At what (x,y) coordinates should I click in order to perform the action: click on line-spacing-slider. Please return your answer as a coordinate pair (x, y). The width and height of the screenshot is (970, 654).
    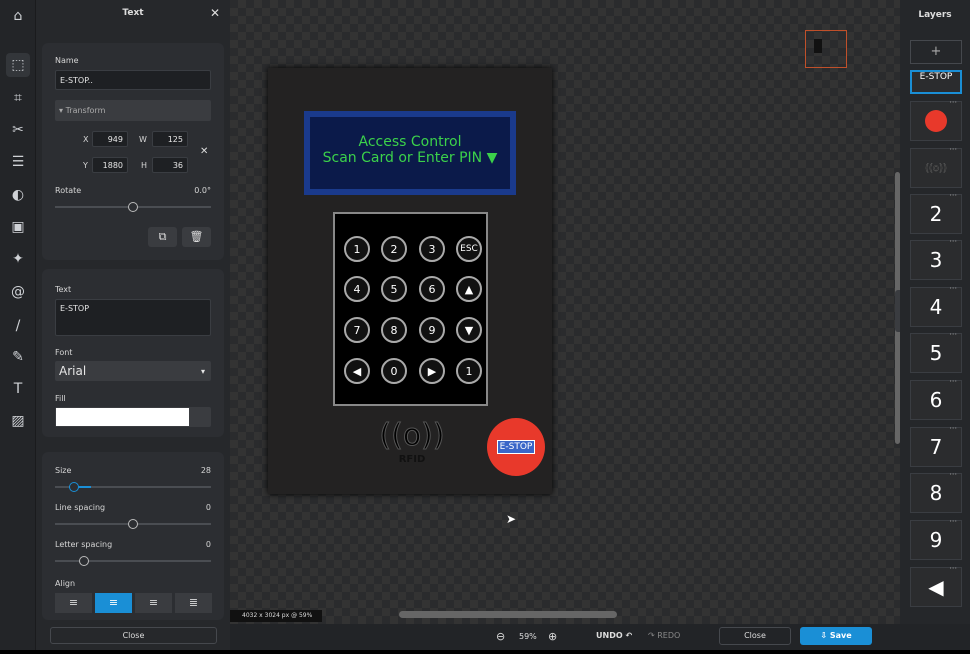
    Looking at the image, I should click on (133, 524).